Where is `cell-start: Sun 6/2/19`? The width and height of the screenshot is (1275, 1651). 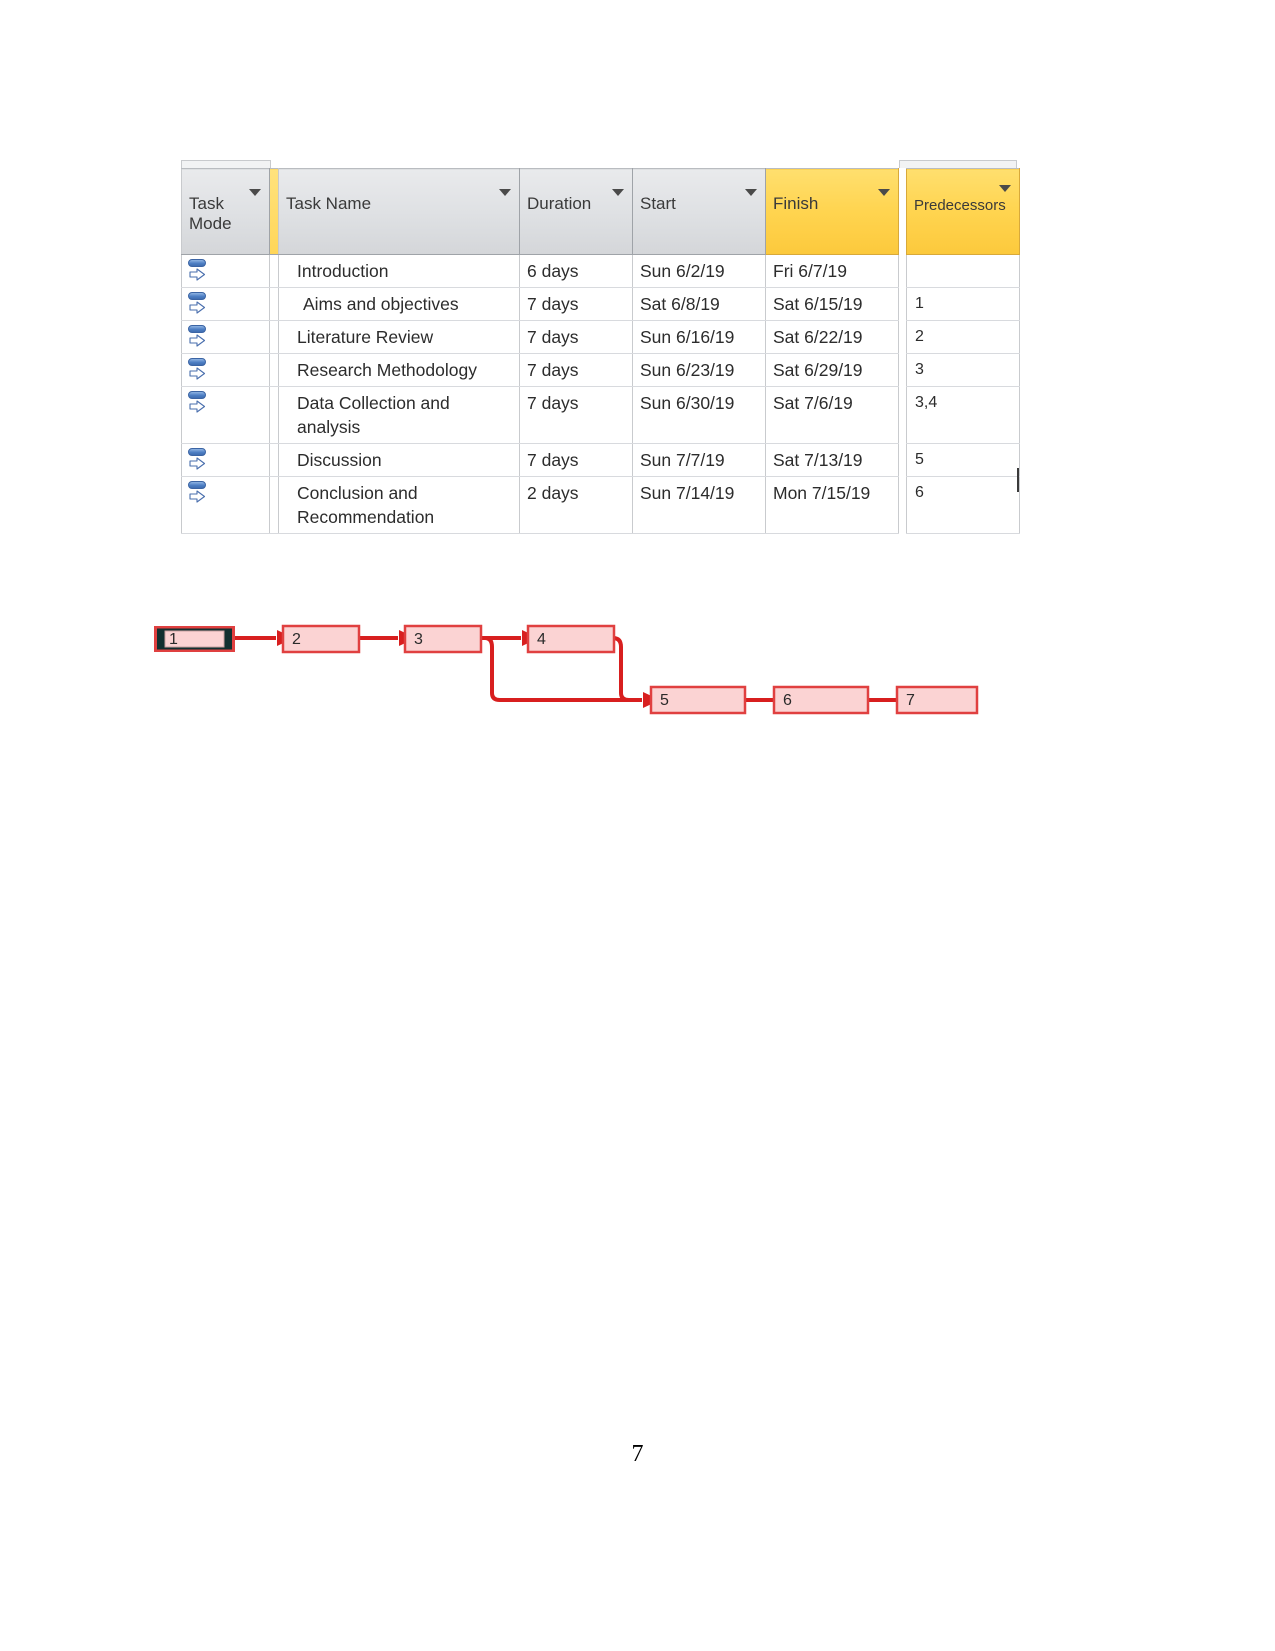 cell-start: Sun 6/2/19 is located at coordinates (699, 271).